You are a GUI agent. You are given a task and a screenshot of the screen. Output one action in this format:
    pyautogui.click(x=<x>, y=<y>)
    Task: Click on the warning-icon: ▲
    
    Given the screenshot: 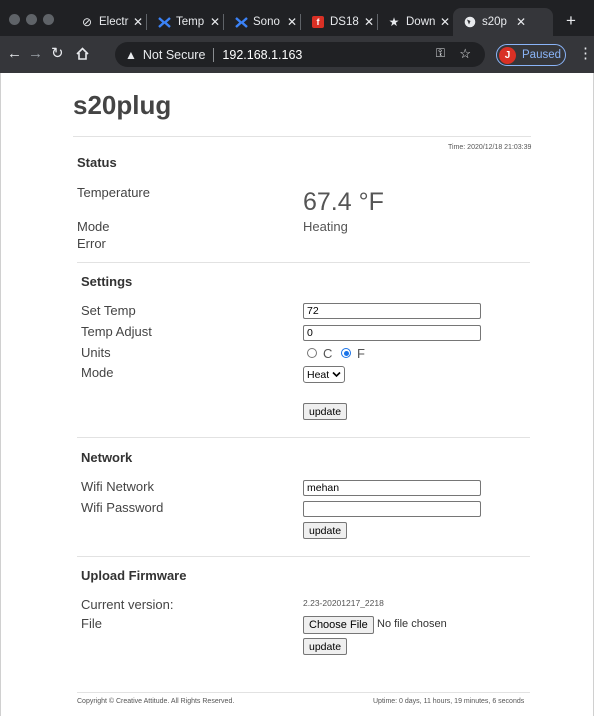 What is the action you would take?
    pyautogui.click(x=131, y=55)
    